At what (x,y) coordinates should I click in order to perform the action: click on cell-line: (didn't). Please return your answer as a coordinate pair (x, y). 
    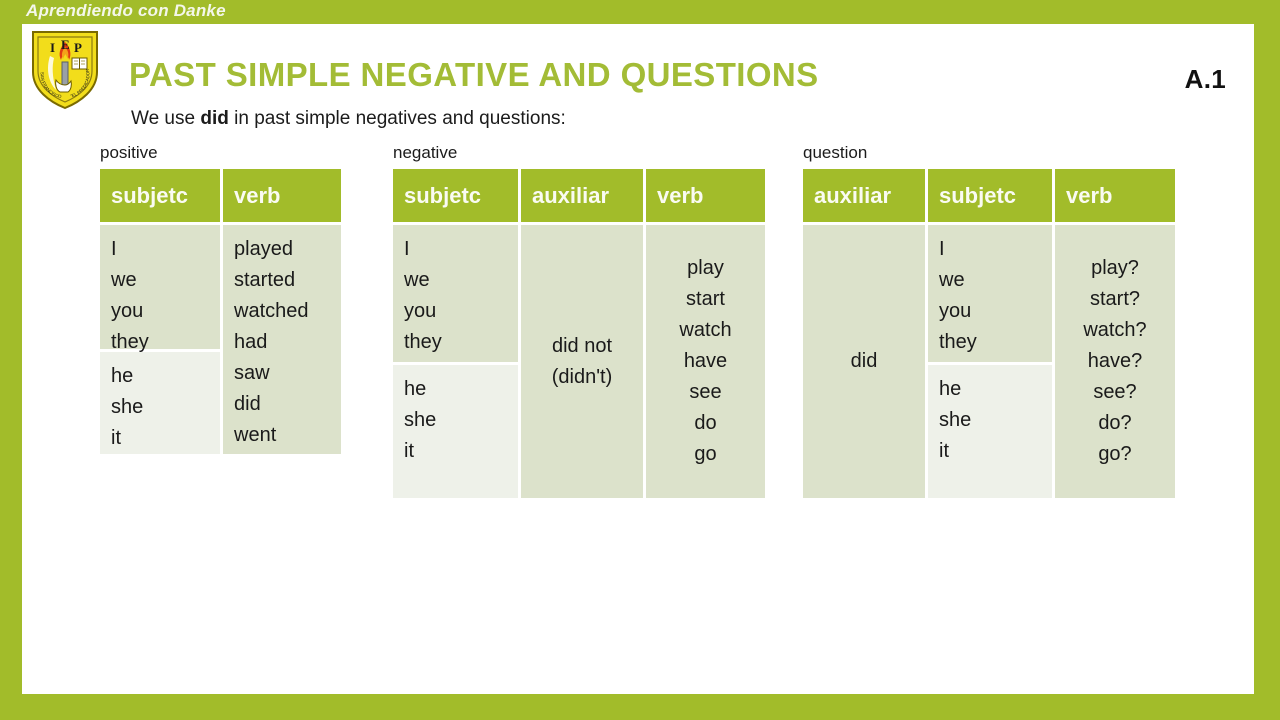
    Looking at the image, I should click on (582, 376).